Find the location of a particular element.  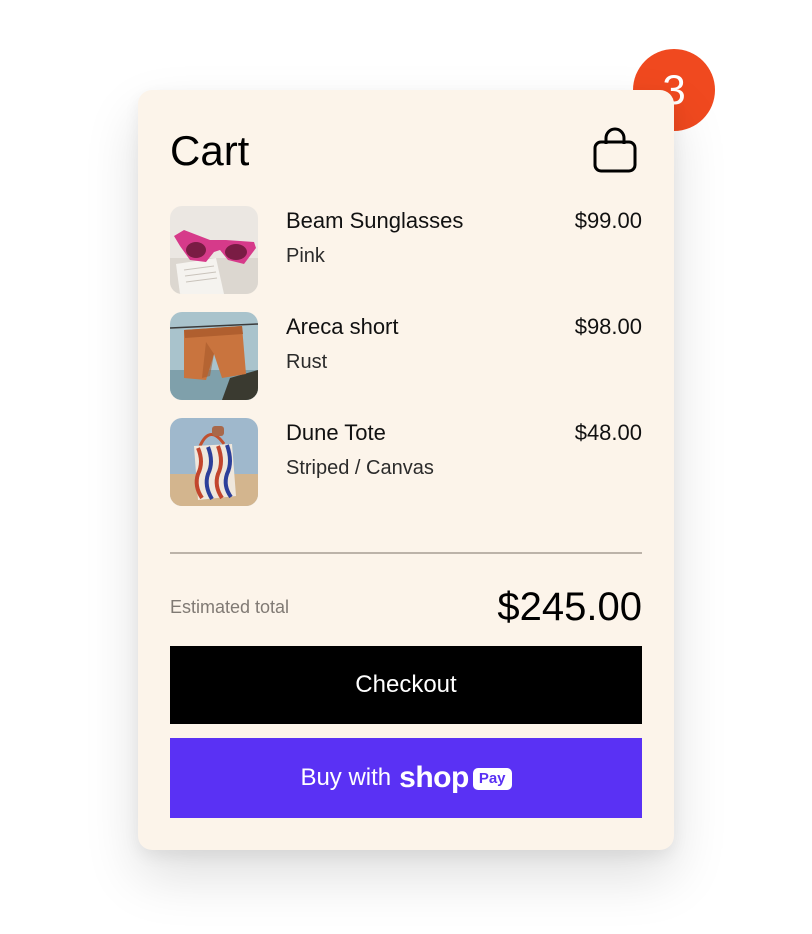

item-variant: Pink is located at coordinates (305, 256).